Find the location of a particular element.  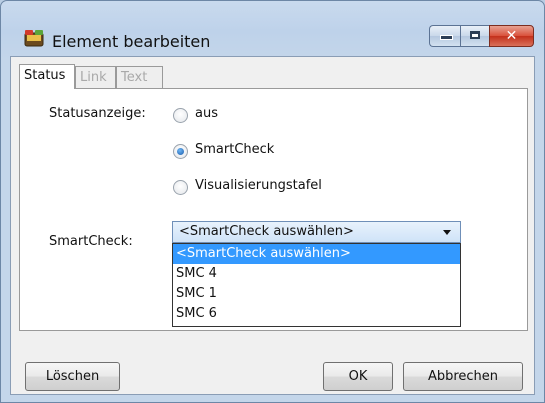

radio-aus-label: aus is located at coordinates (206, 113).